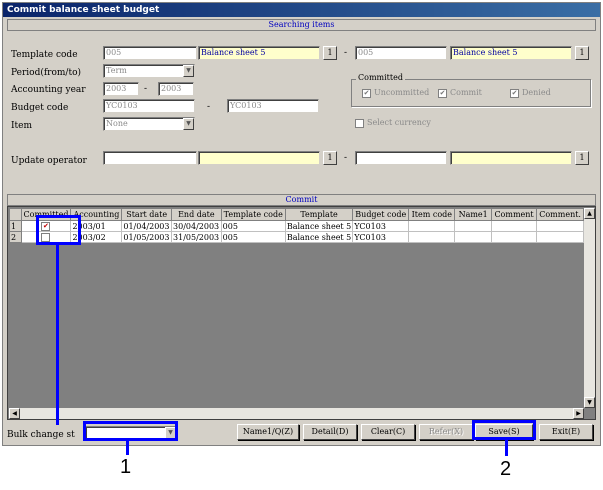 The height and width of the screenshot is (490, 603). Describe the element at coordinates (578, 413) in the screenshot. I see `arrow-right-icon: ▶` at that location.